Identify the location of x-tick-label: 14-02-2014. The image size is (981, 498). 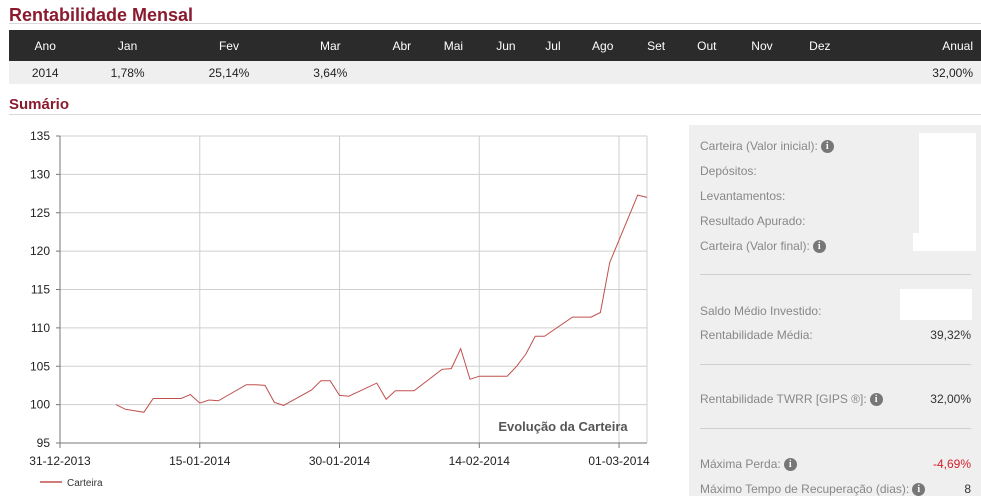
(480, 461).